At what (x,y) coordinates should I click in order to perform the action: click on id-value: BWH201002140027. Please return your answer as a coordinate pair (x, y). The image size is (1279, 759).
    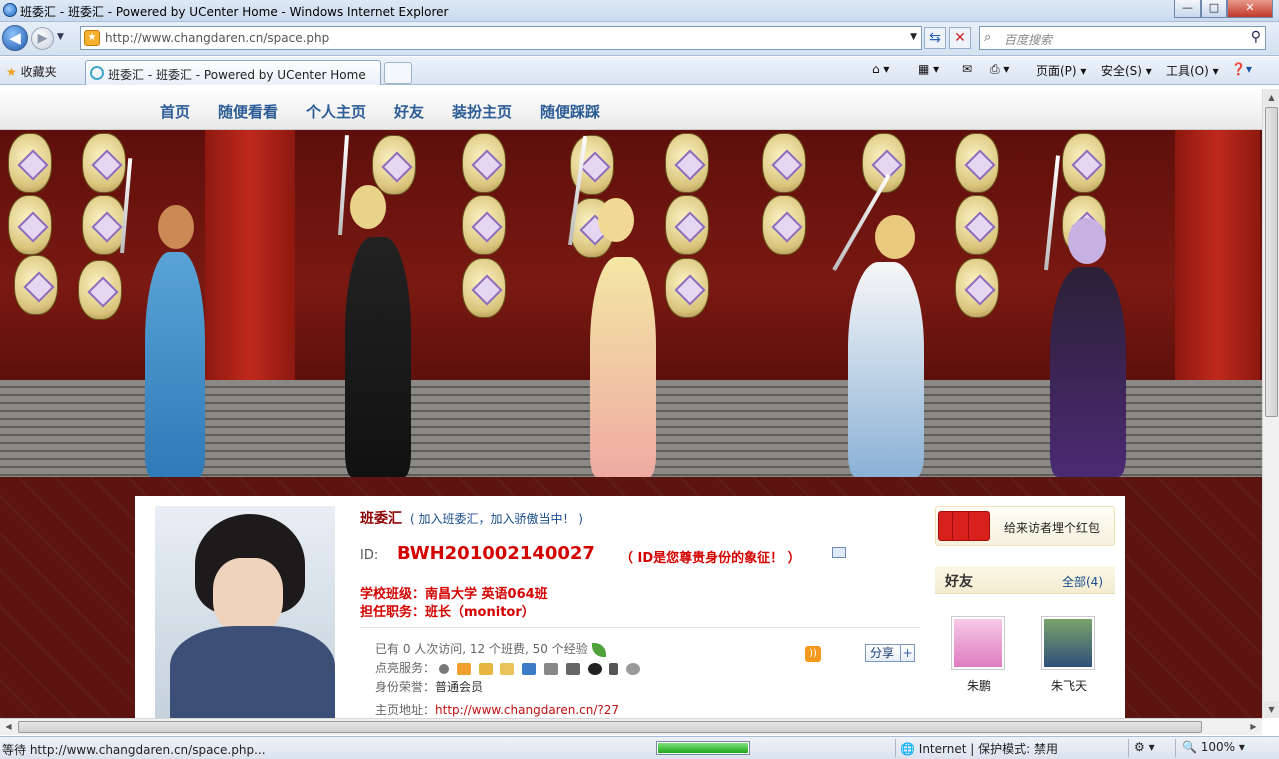
    Looking at the image, I should click on (496, 553).